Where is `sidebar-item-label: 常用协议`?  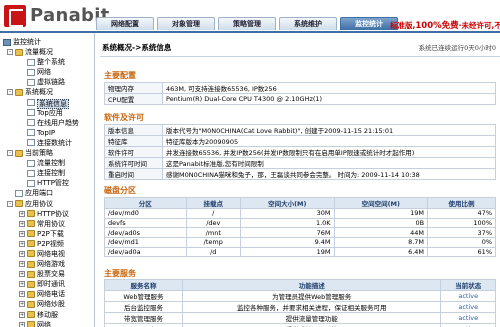 sidebar-item-label: 常用协议 is located at coordinates (51, 223).